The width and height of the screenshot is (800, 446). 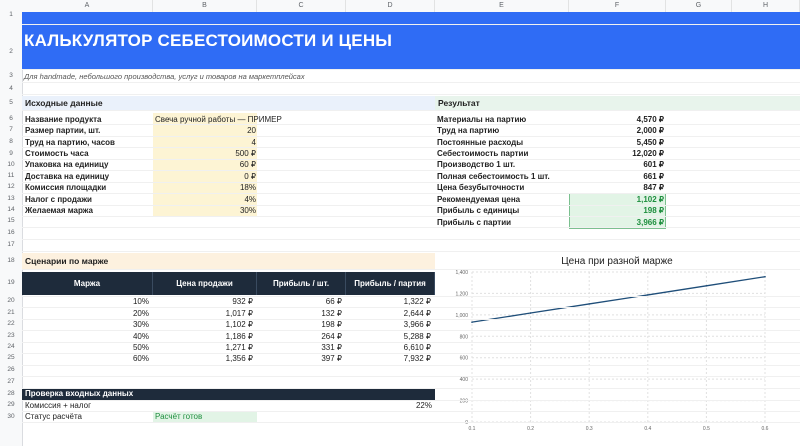 I want to click on column-header-c: C, so click(x=301, y=6).